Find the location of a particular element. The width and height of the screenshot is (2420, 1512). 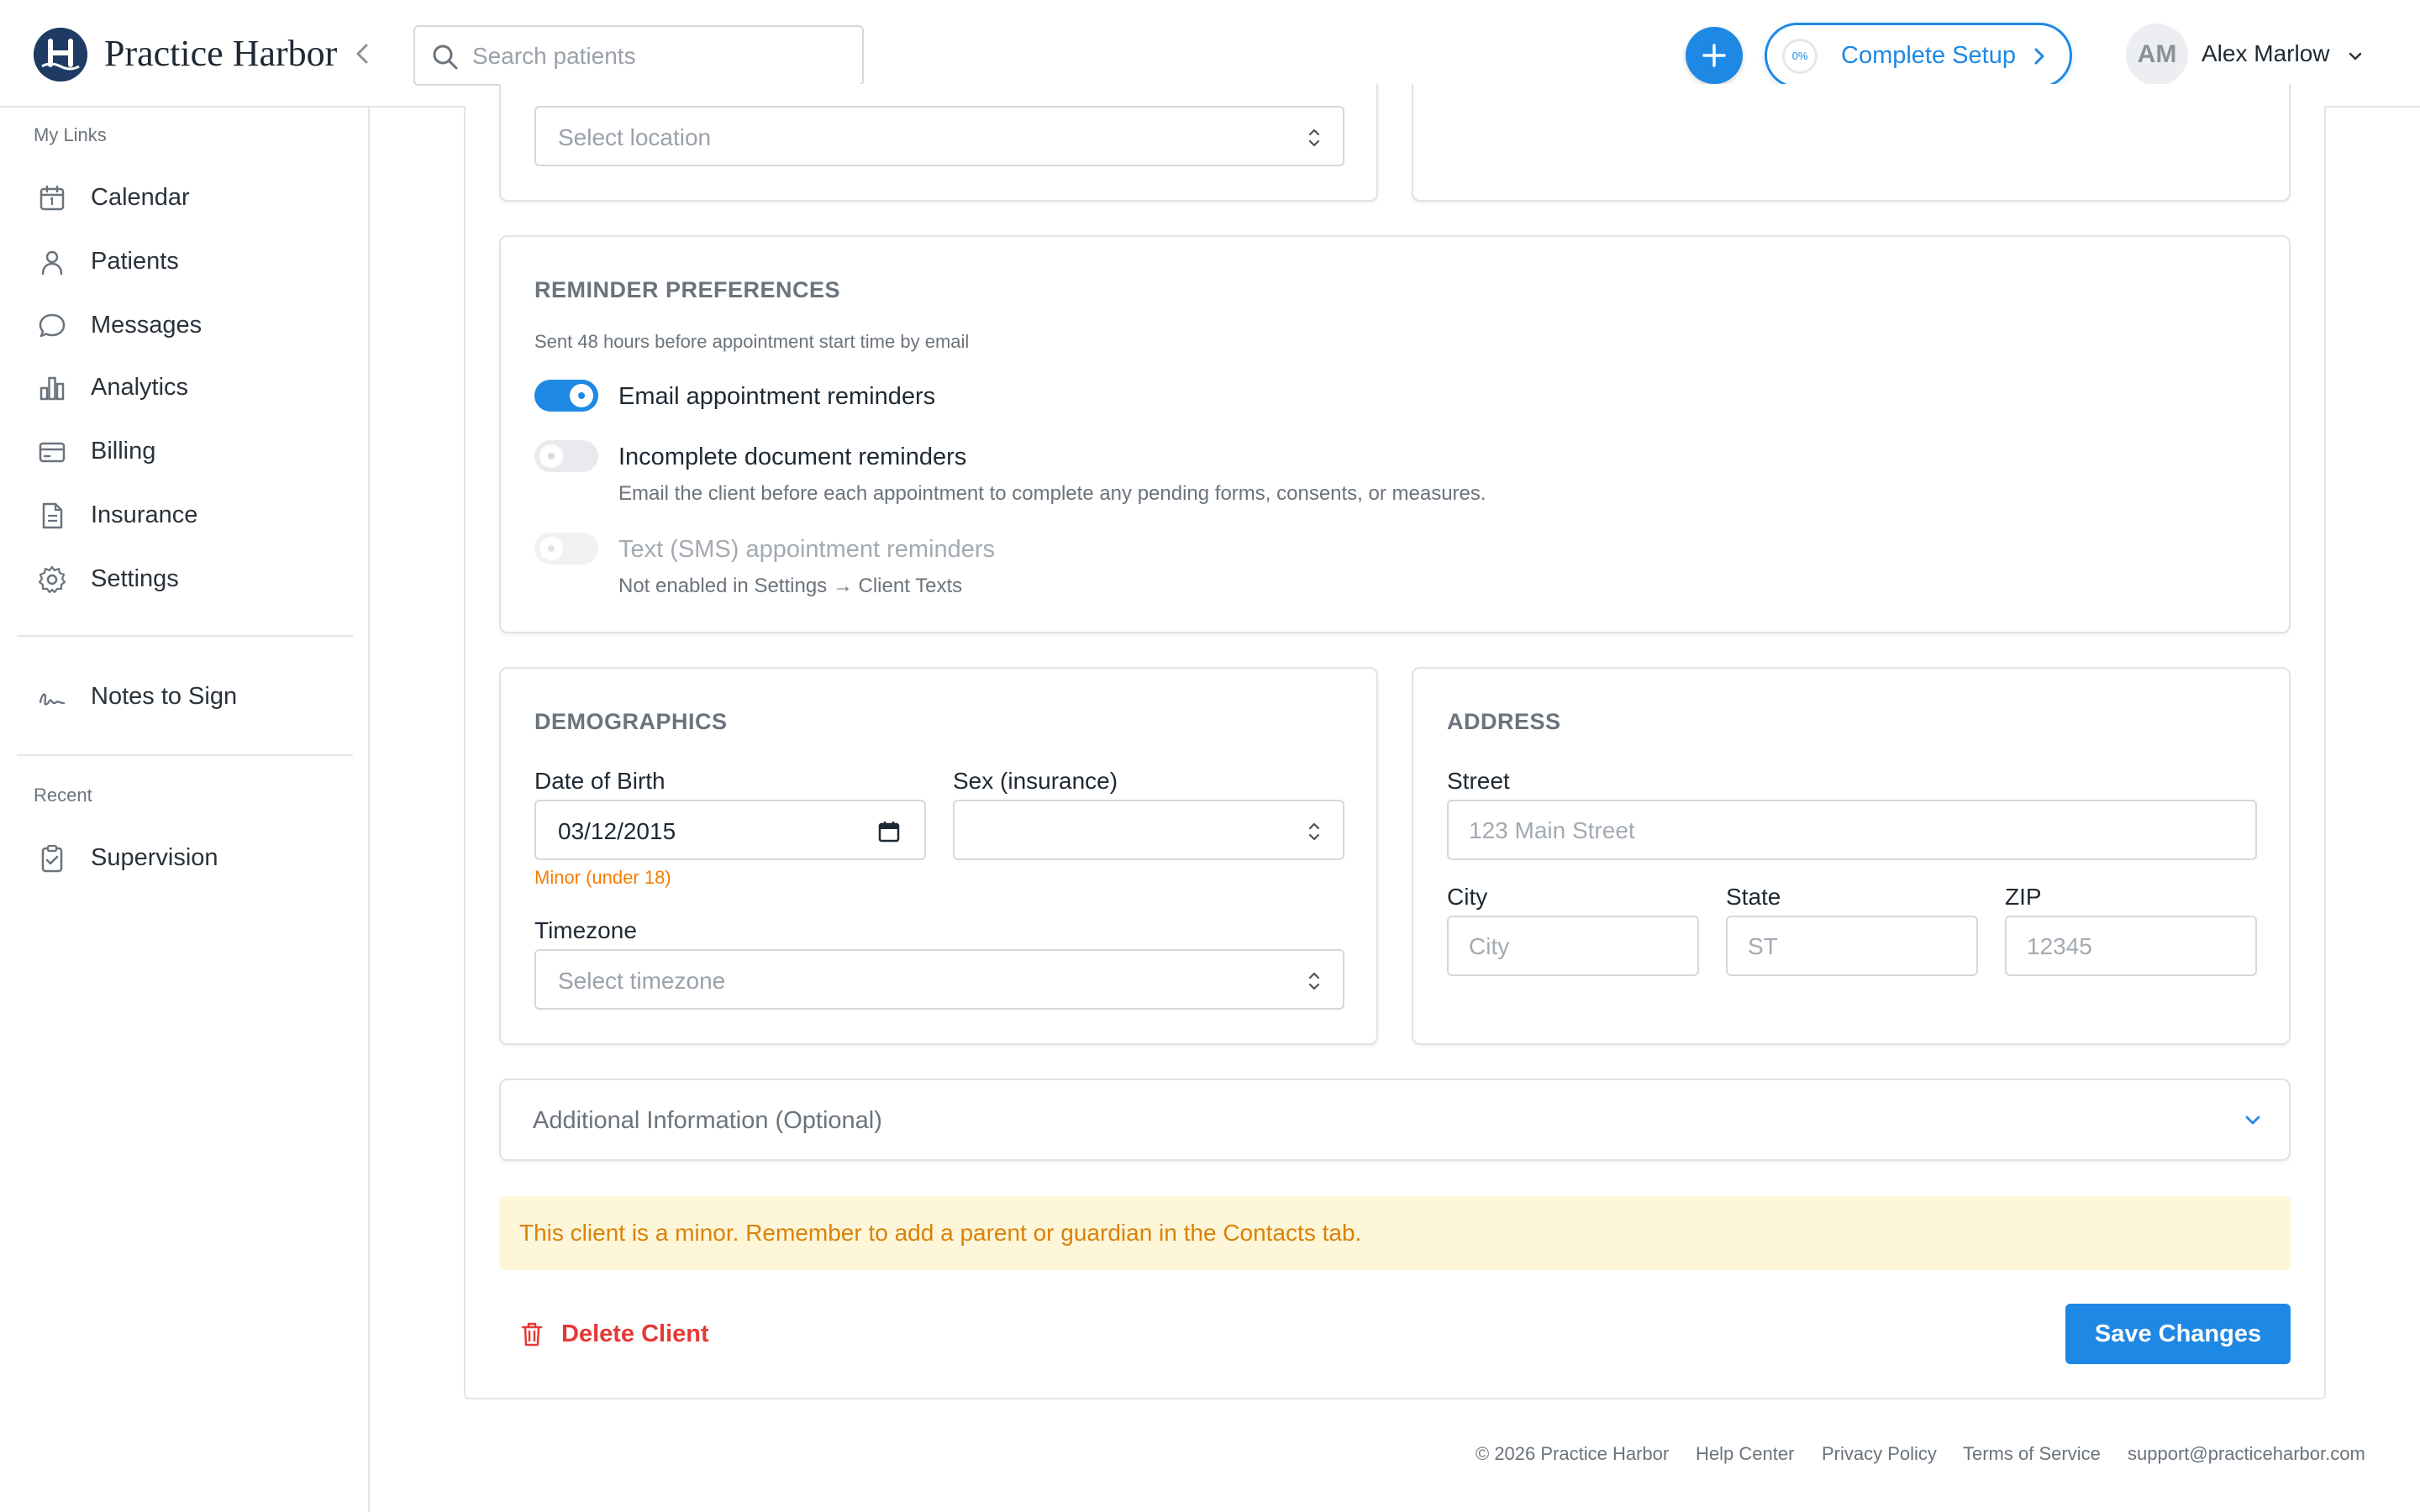

sidebar-item-supervision: Supervision is located at coordinates (185, 857).